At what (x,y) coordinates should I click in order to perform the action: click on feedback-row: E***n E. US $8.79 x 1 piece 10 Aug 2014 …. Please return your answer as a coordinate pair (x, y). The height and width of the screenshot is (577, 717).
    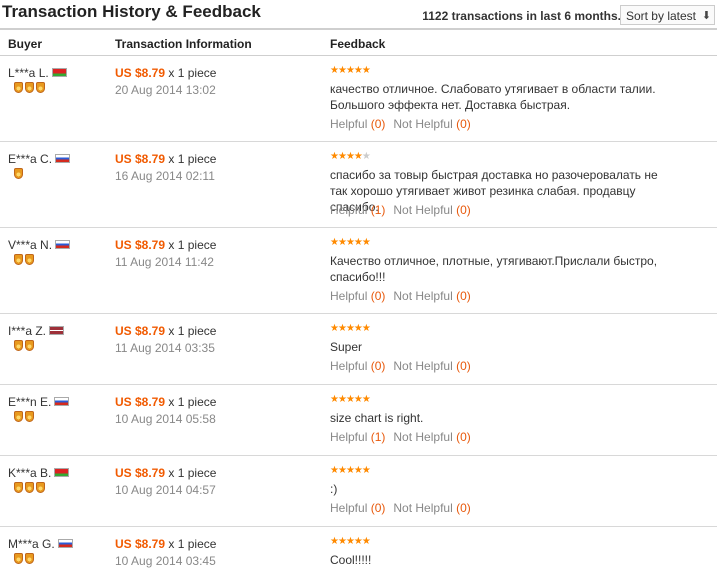
    Looking at the image, I should click on (358, 420).